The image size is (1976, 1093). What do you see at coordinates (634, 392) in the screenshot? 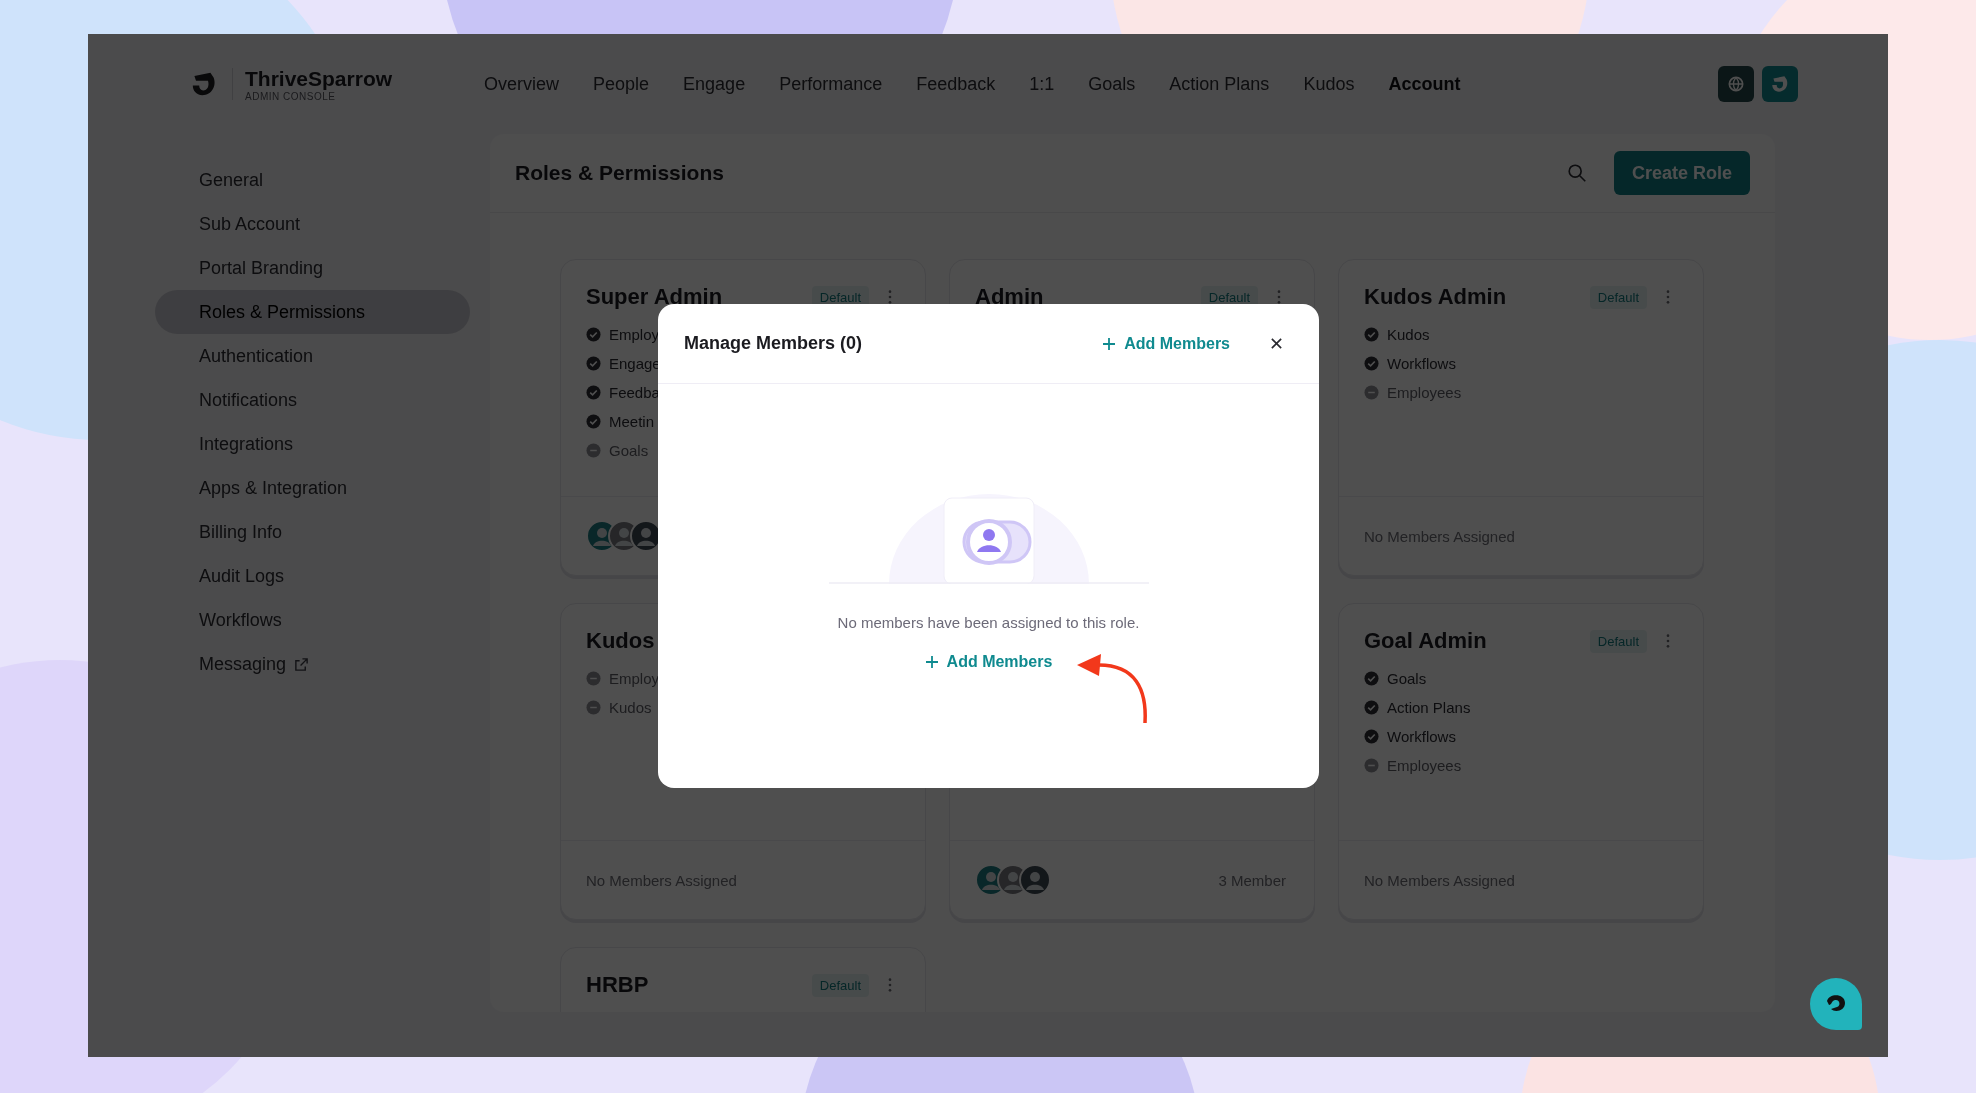
I see `permission-label: Feedba` at bounding box center [634, 392].